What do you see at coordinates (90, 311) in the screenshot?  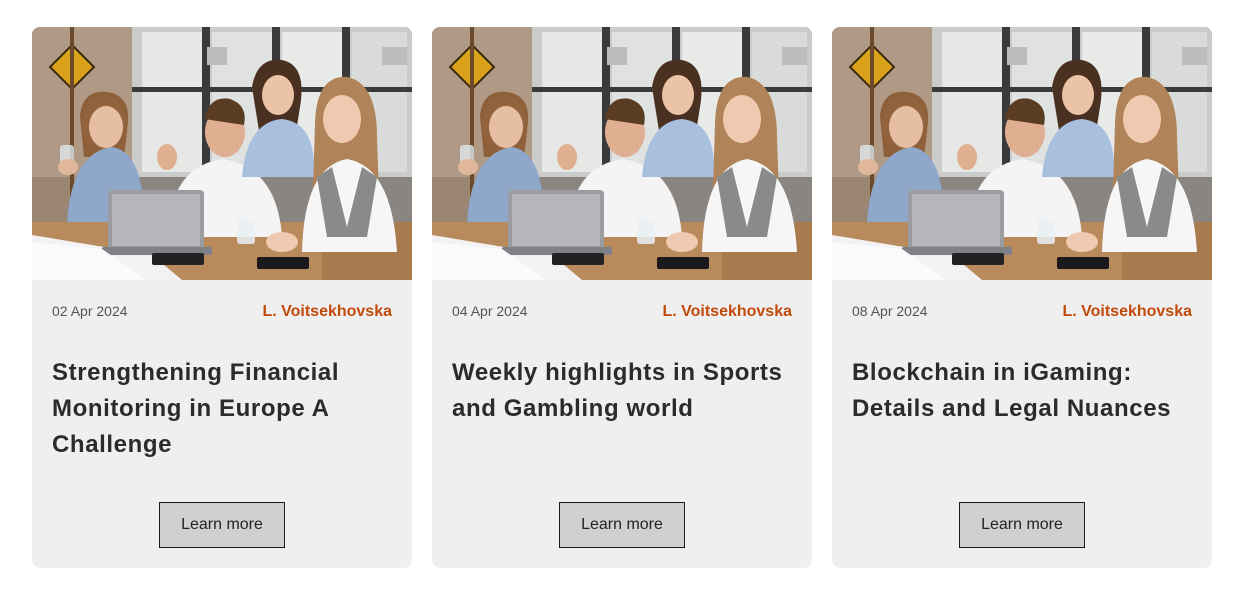 I see `article-date: 02 Apr 2024` at bounding box center [90, 311].